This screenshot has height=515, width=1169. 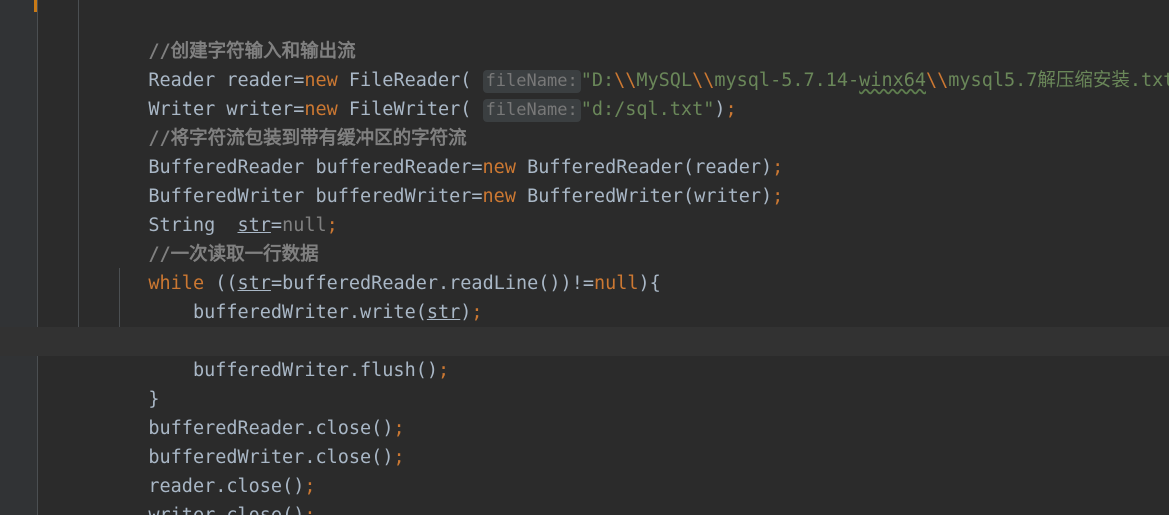 What do you see at coordinates (584, 209) in the screenshot?
I see `code-line: String str=null;` at bounding box center [584, 209].